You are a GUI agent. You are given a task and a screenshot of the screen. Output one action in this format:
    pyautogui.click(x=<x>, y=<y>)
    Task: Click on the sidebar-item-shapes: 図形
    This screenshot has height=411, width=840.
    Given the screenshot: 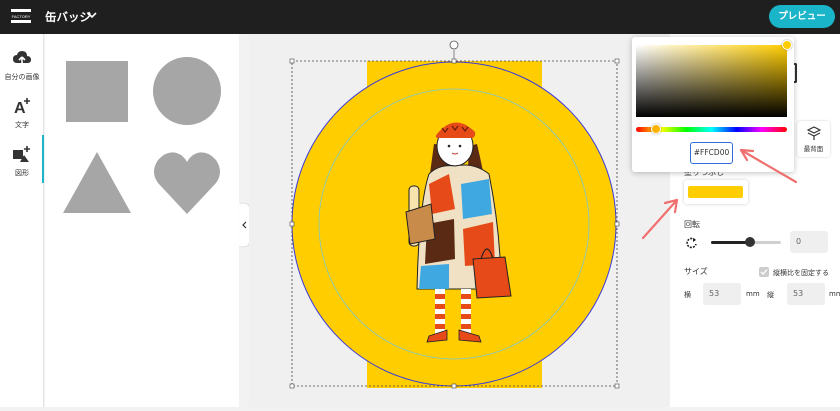 What is the action you would take?
    pyautogui.click(x=22, y=159)
    